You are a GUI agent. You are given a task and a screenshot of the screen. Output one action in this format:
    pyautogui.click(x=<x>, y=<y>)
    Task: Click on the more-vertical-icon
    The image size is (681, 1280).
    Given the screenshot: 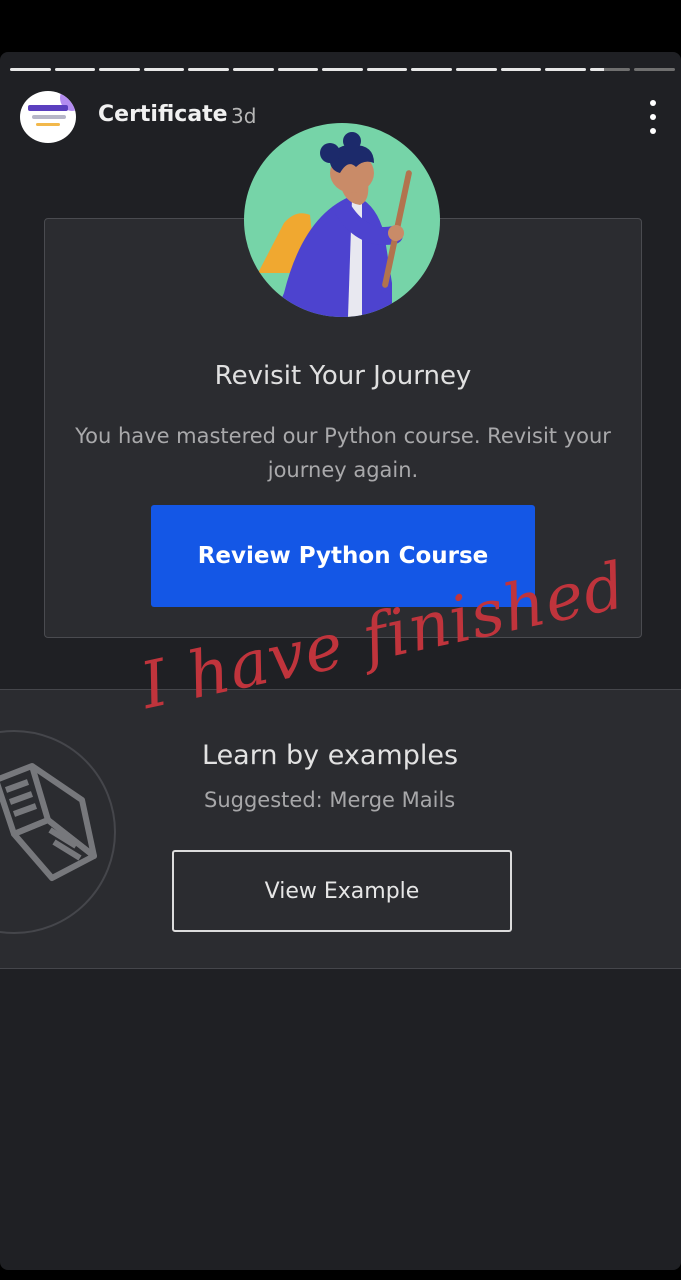 What is the action you would take?
    pyautogui.click(x=653, y=117)
    